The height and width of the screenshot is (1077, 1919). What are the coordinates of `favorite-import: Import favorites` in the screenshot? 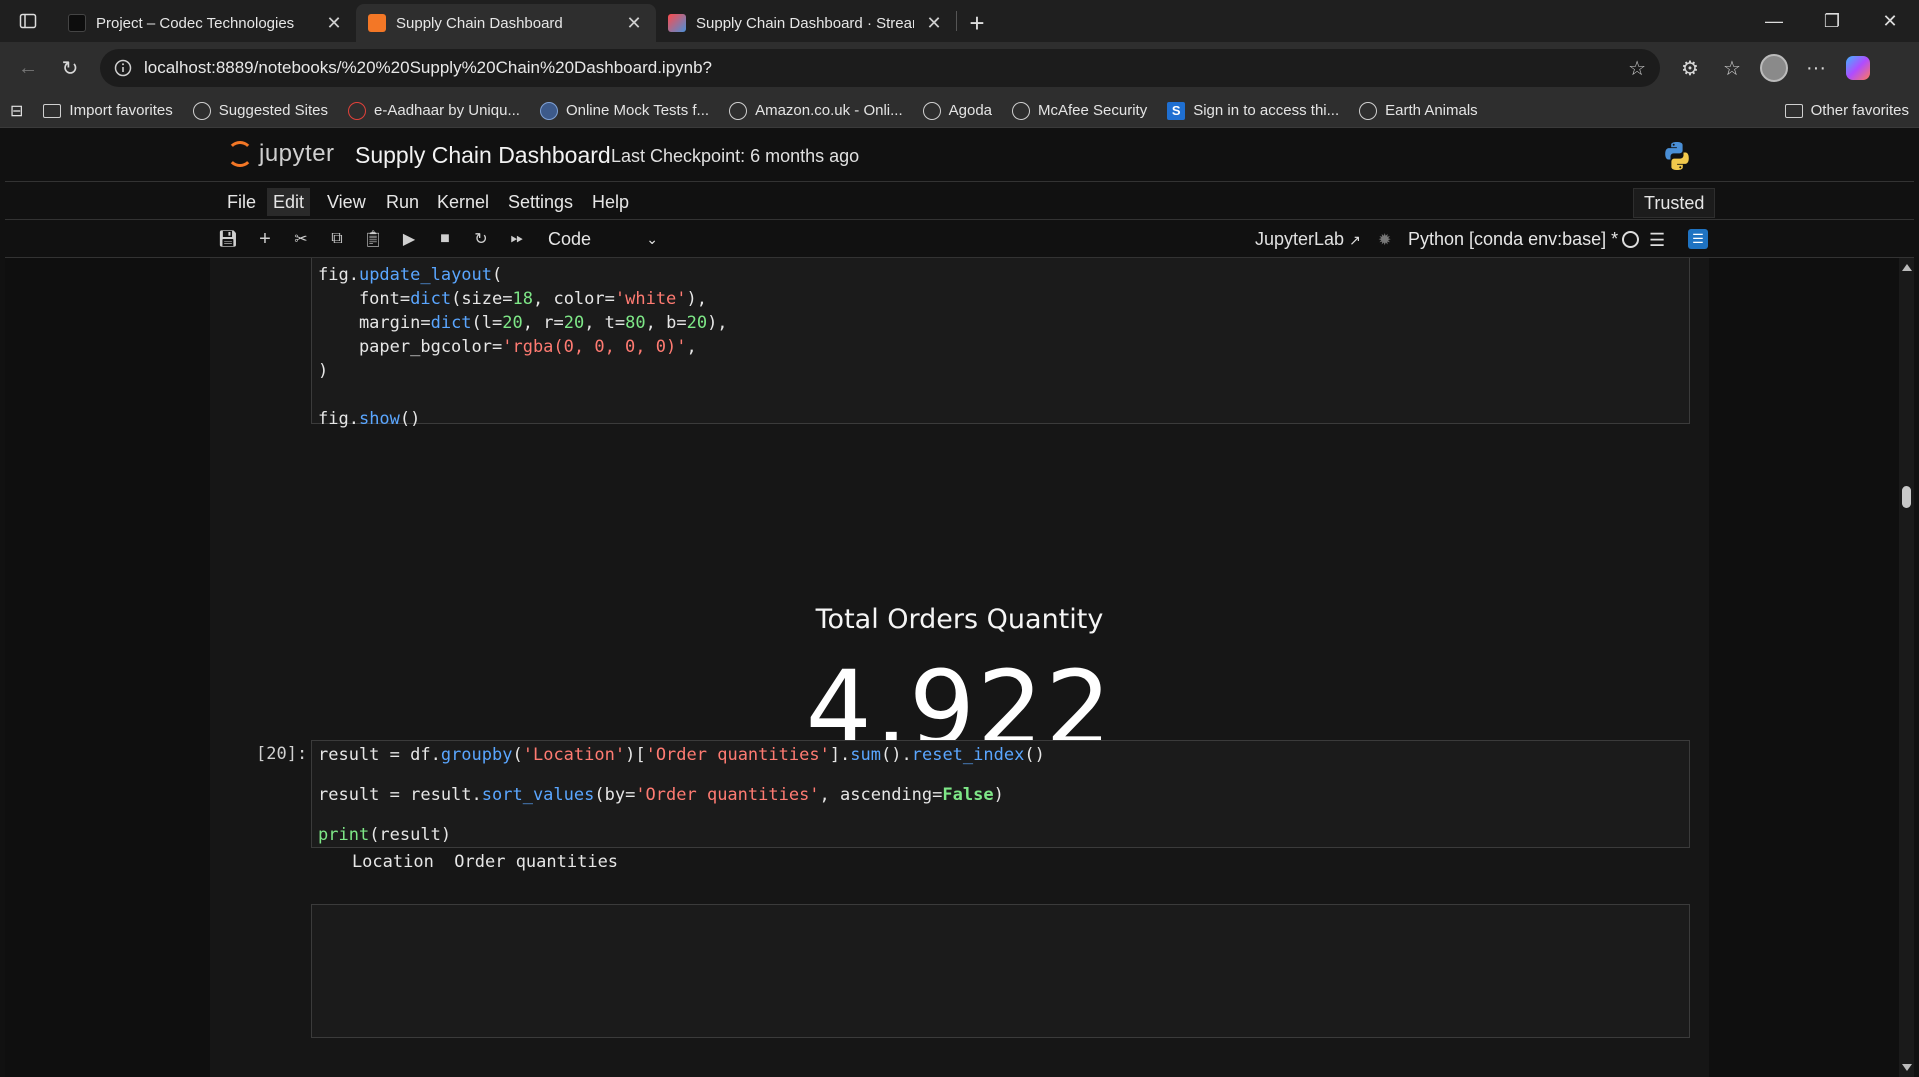 It's located at (108, 110).